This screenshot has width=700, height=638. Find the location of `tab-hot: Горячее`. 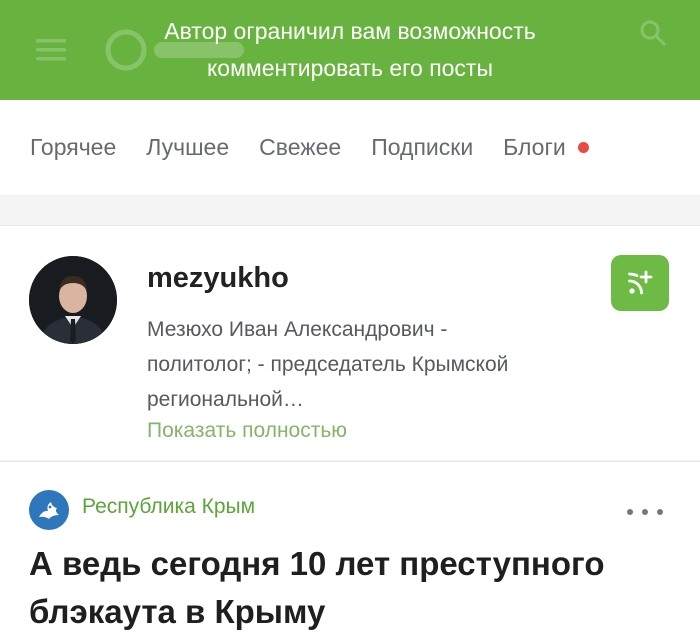

tab-hot: Горячее is located at coordinates (73, 147).